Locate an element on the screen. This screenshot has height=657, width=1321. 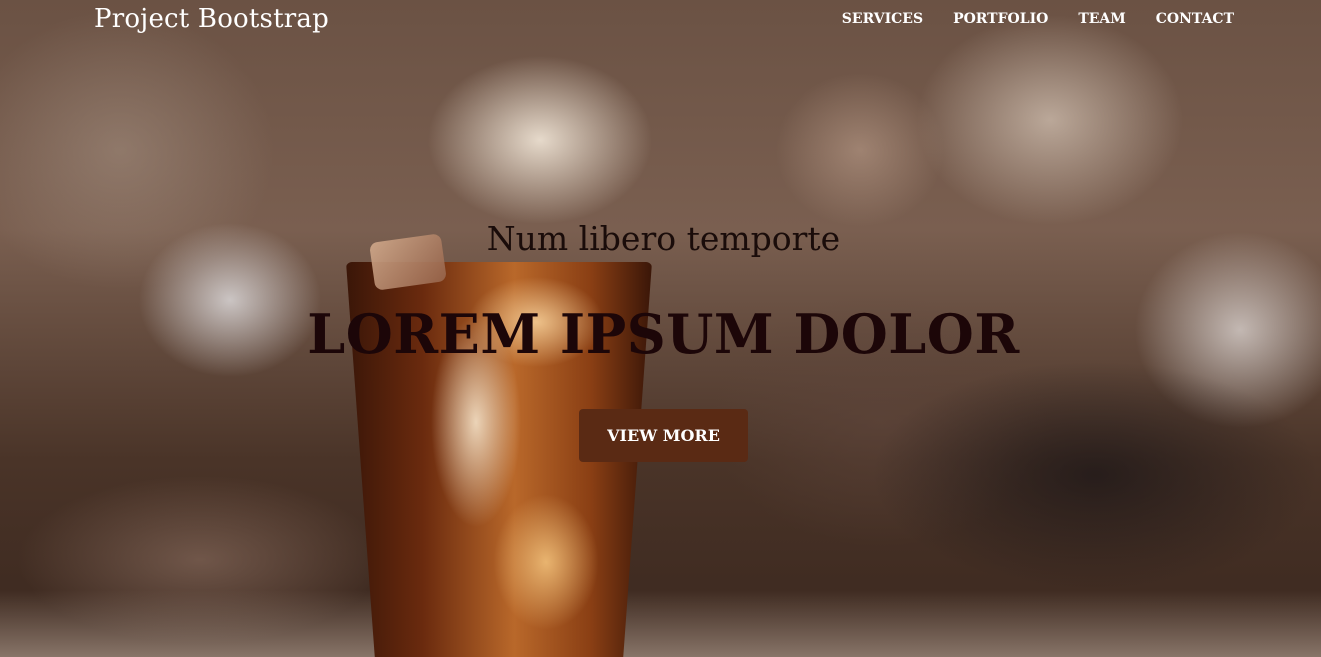
hero-subtitle: Num libero temporte is located at coordinates (663, 238).